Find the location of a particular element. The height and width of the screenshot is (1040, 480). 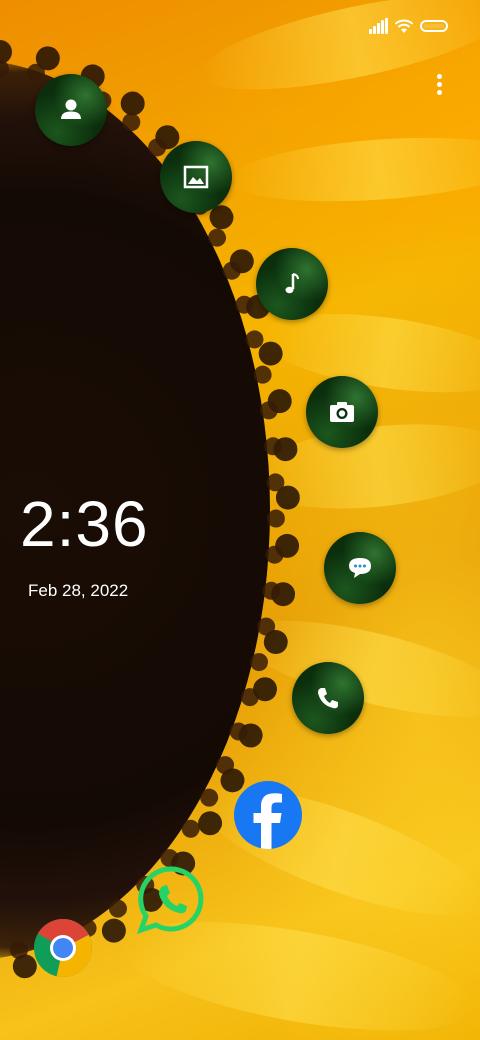

facebook-app is located at coordinates (268, 815).